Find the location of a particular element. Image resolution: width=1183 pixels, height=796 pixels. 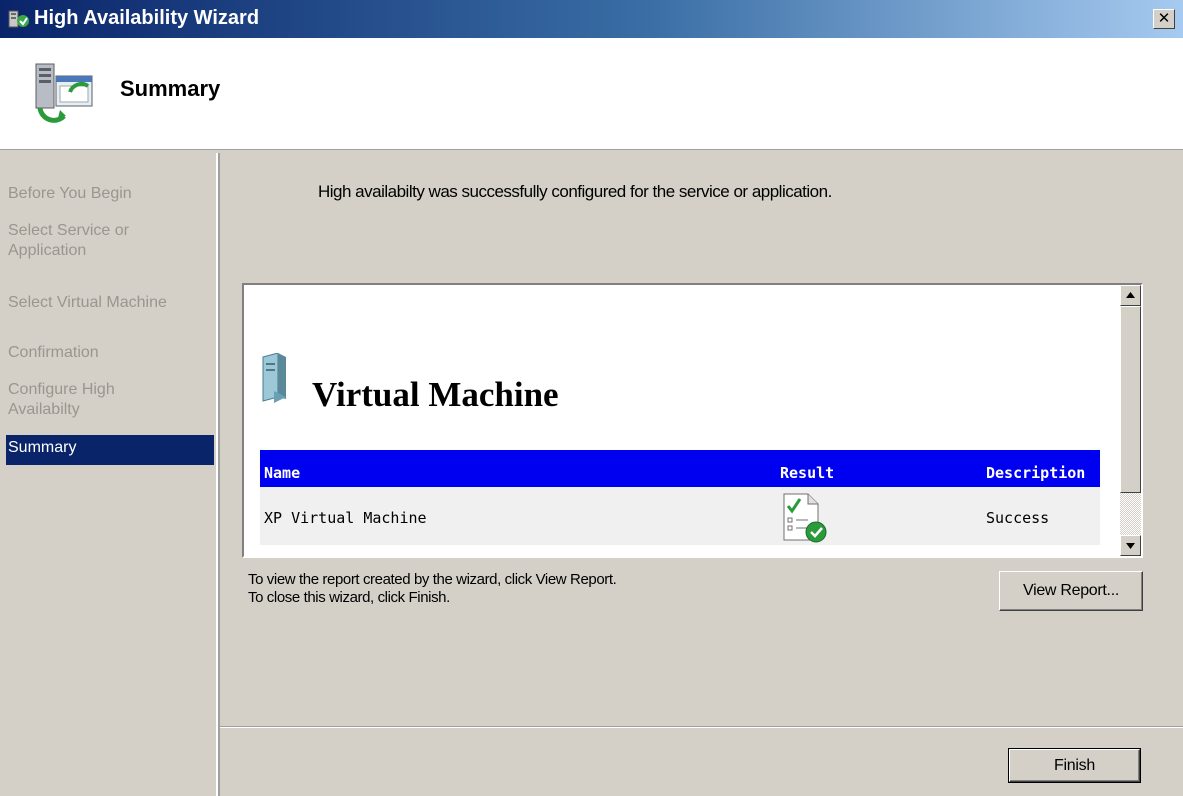

step-before-you-begin: Before You Begin is located at coordinates (70, 193).